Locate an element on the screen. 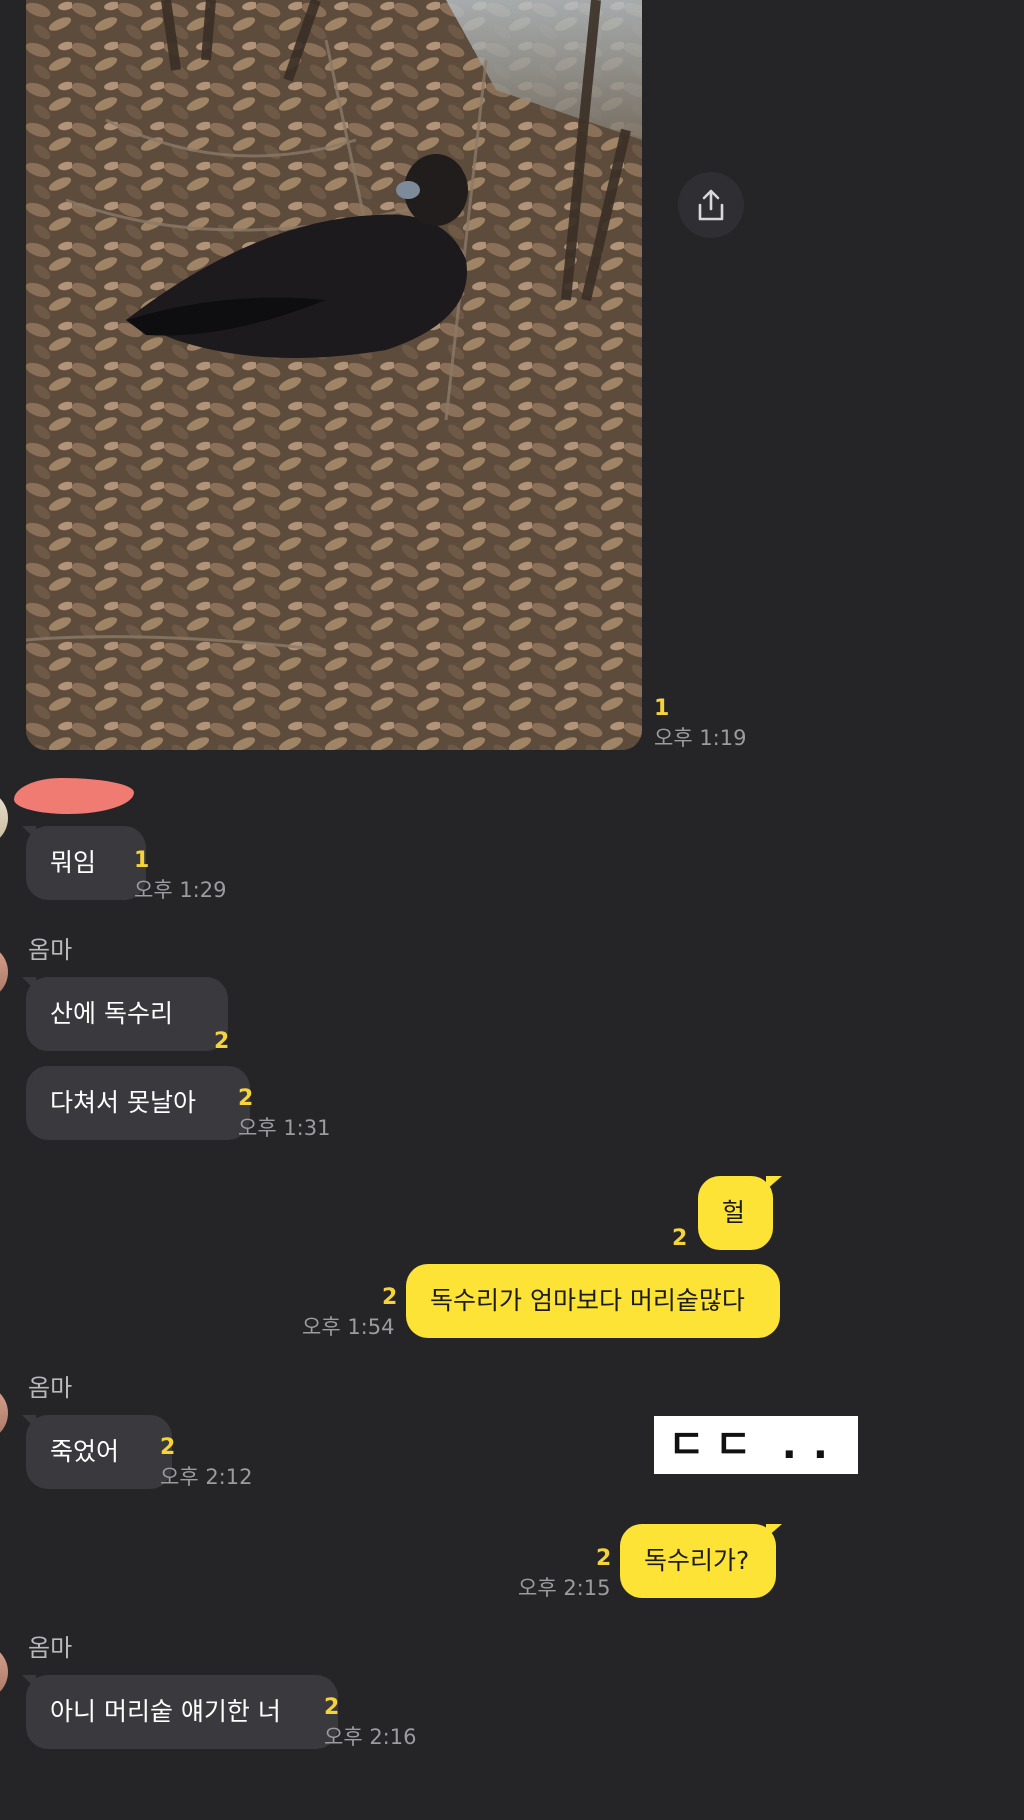 This screenshot has width=1024, height=1820. message-bubble: 독수리가 엄마보다 머리숱많다 is located at coordinates (593, 1301).